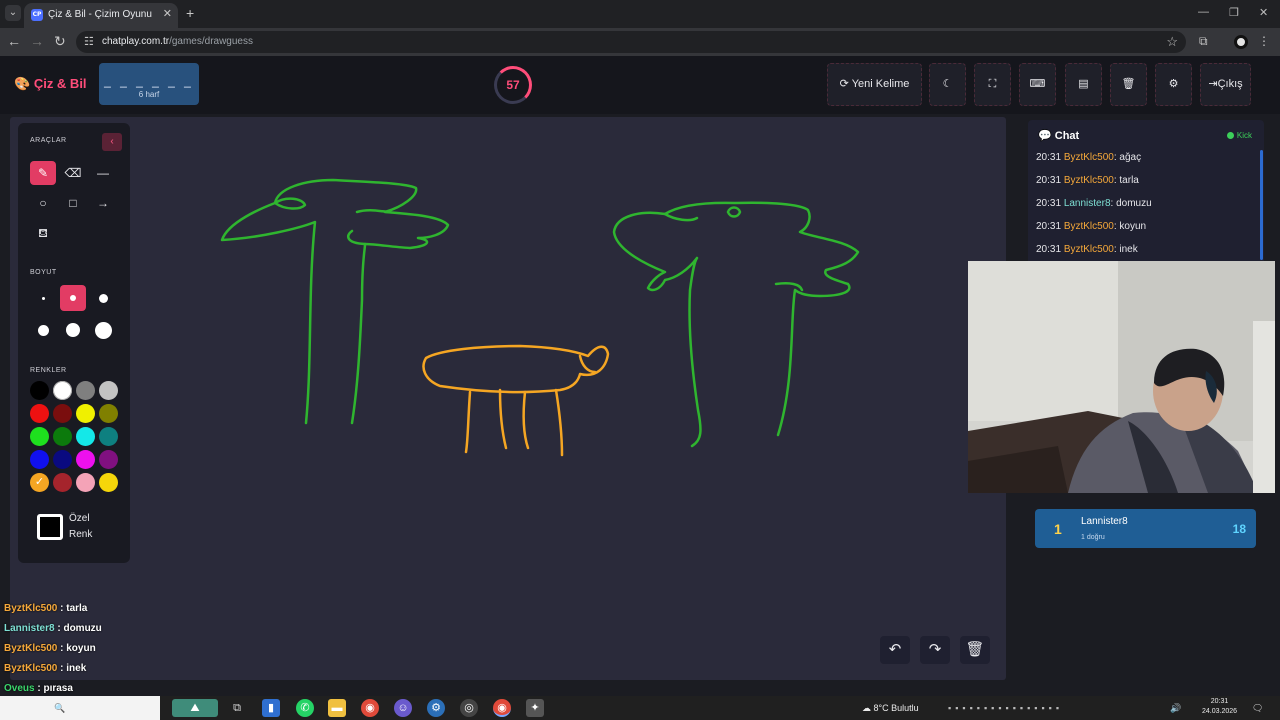  I want to click on bookmark-star-icon: ☆, so click(1172, 42).